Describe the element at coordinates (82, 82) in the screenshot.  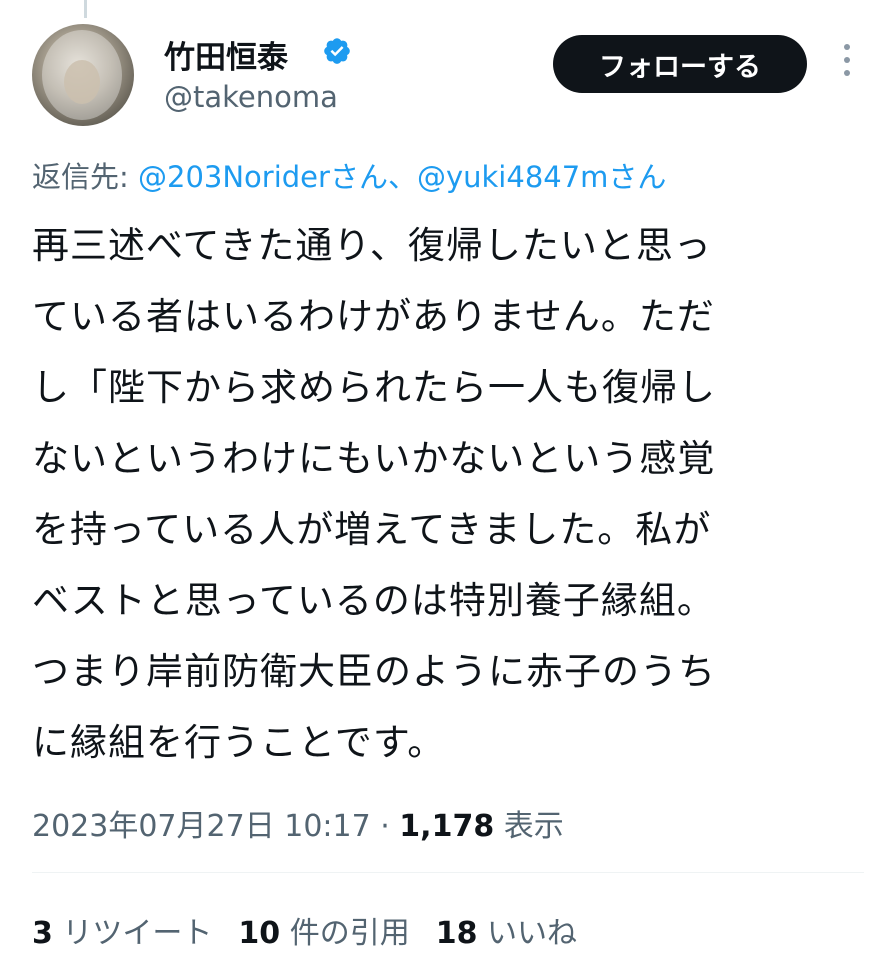
I see `avatar-face` at that location.